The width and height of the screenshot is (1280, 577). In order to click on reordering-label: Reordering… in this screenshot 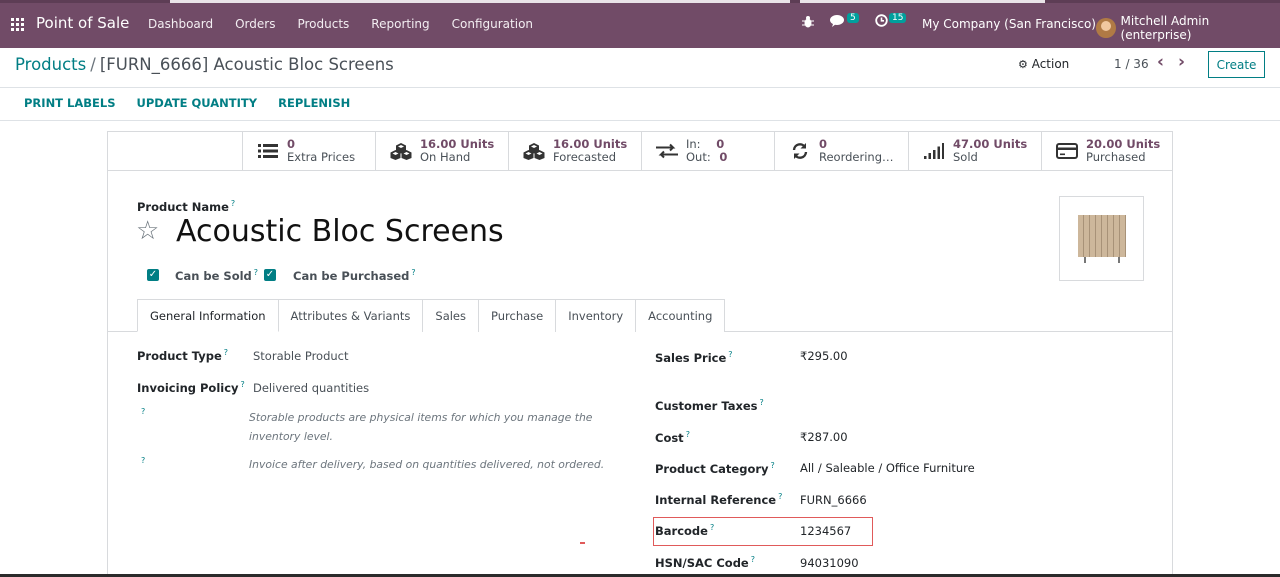, I will do `click(856, 157)`.